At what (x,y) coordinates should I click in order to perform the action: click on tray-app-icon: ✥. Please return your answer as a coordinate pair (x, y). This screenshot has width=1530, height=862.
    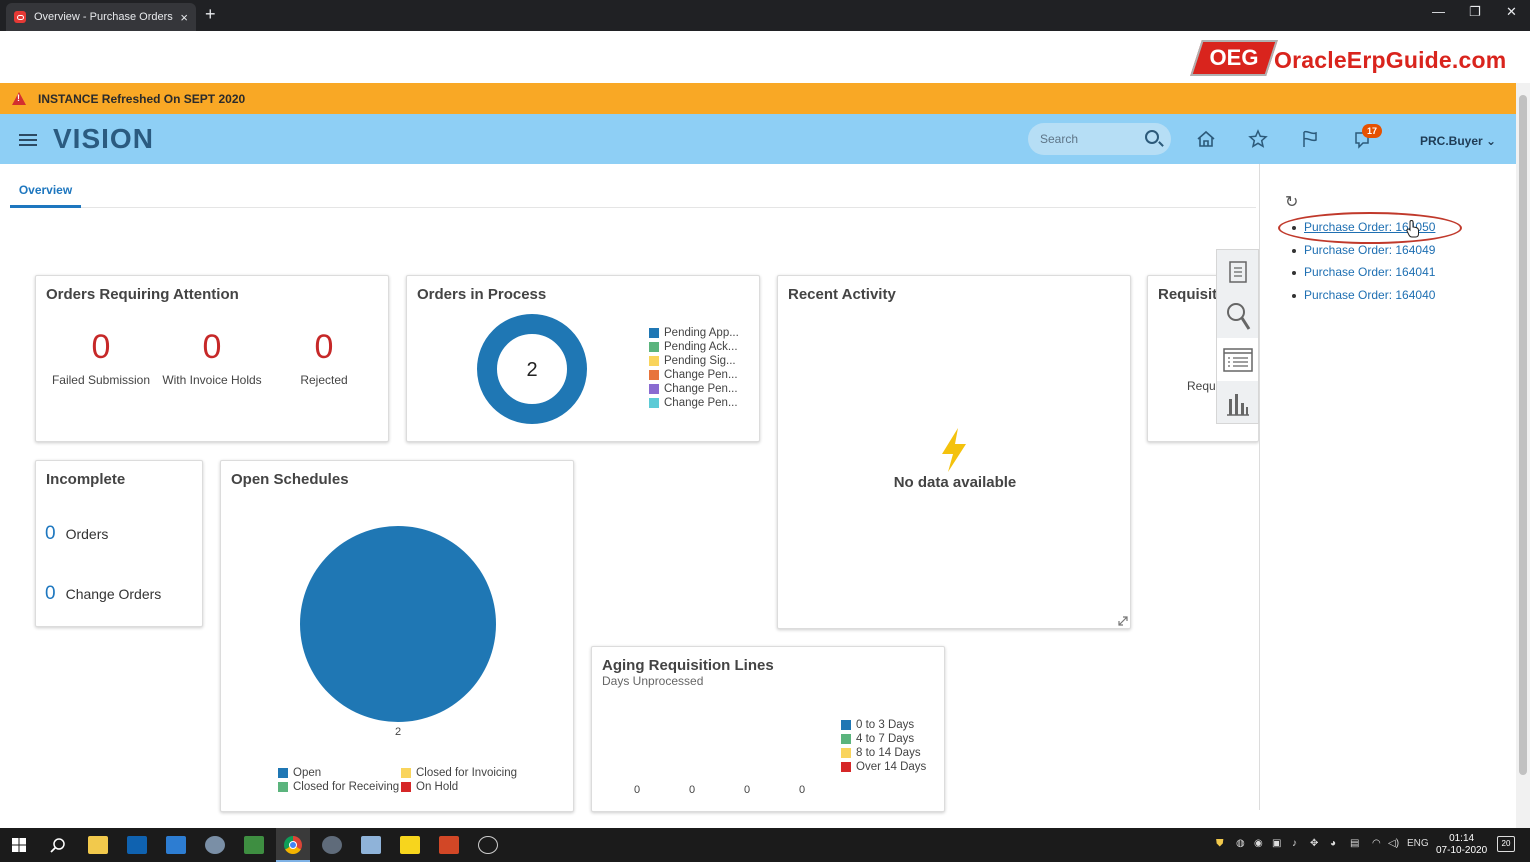
    Looking at the image, I should click on (1314, 843).